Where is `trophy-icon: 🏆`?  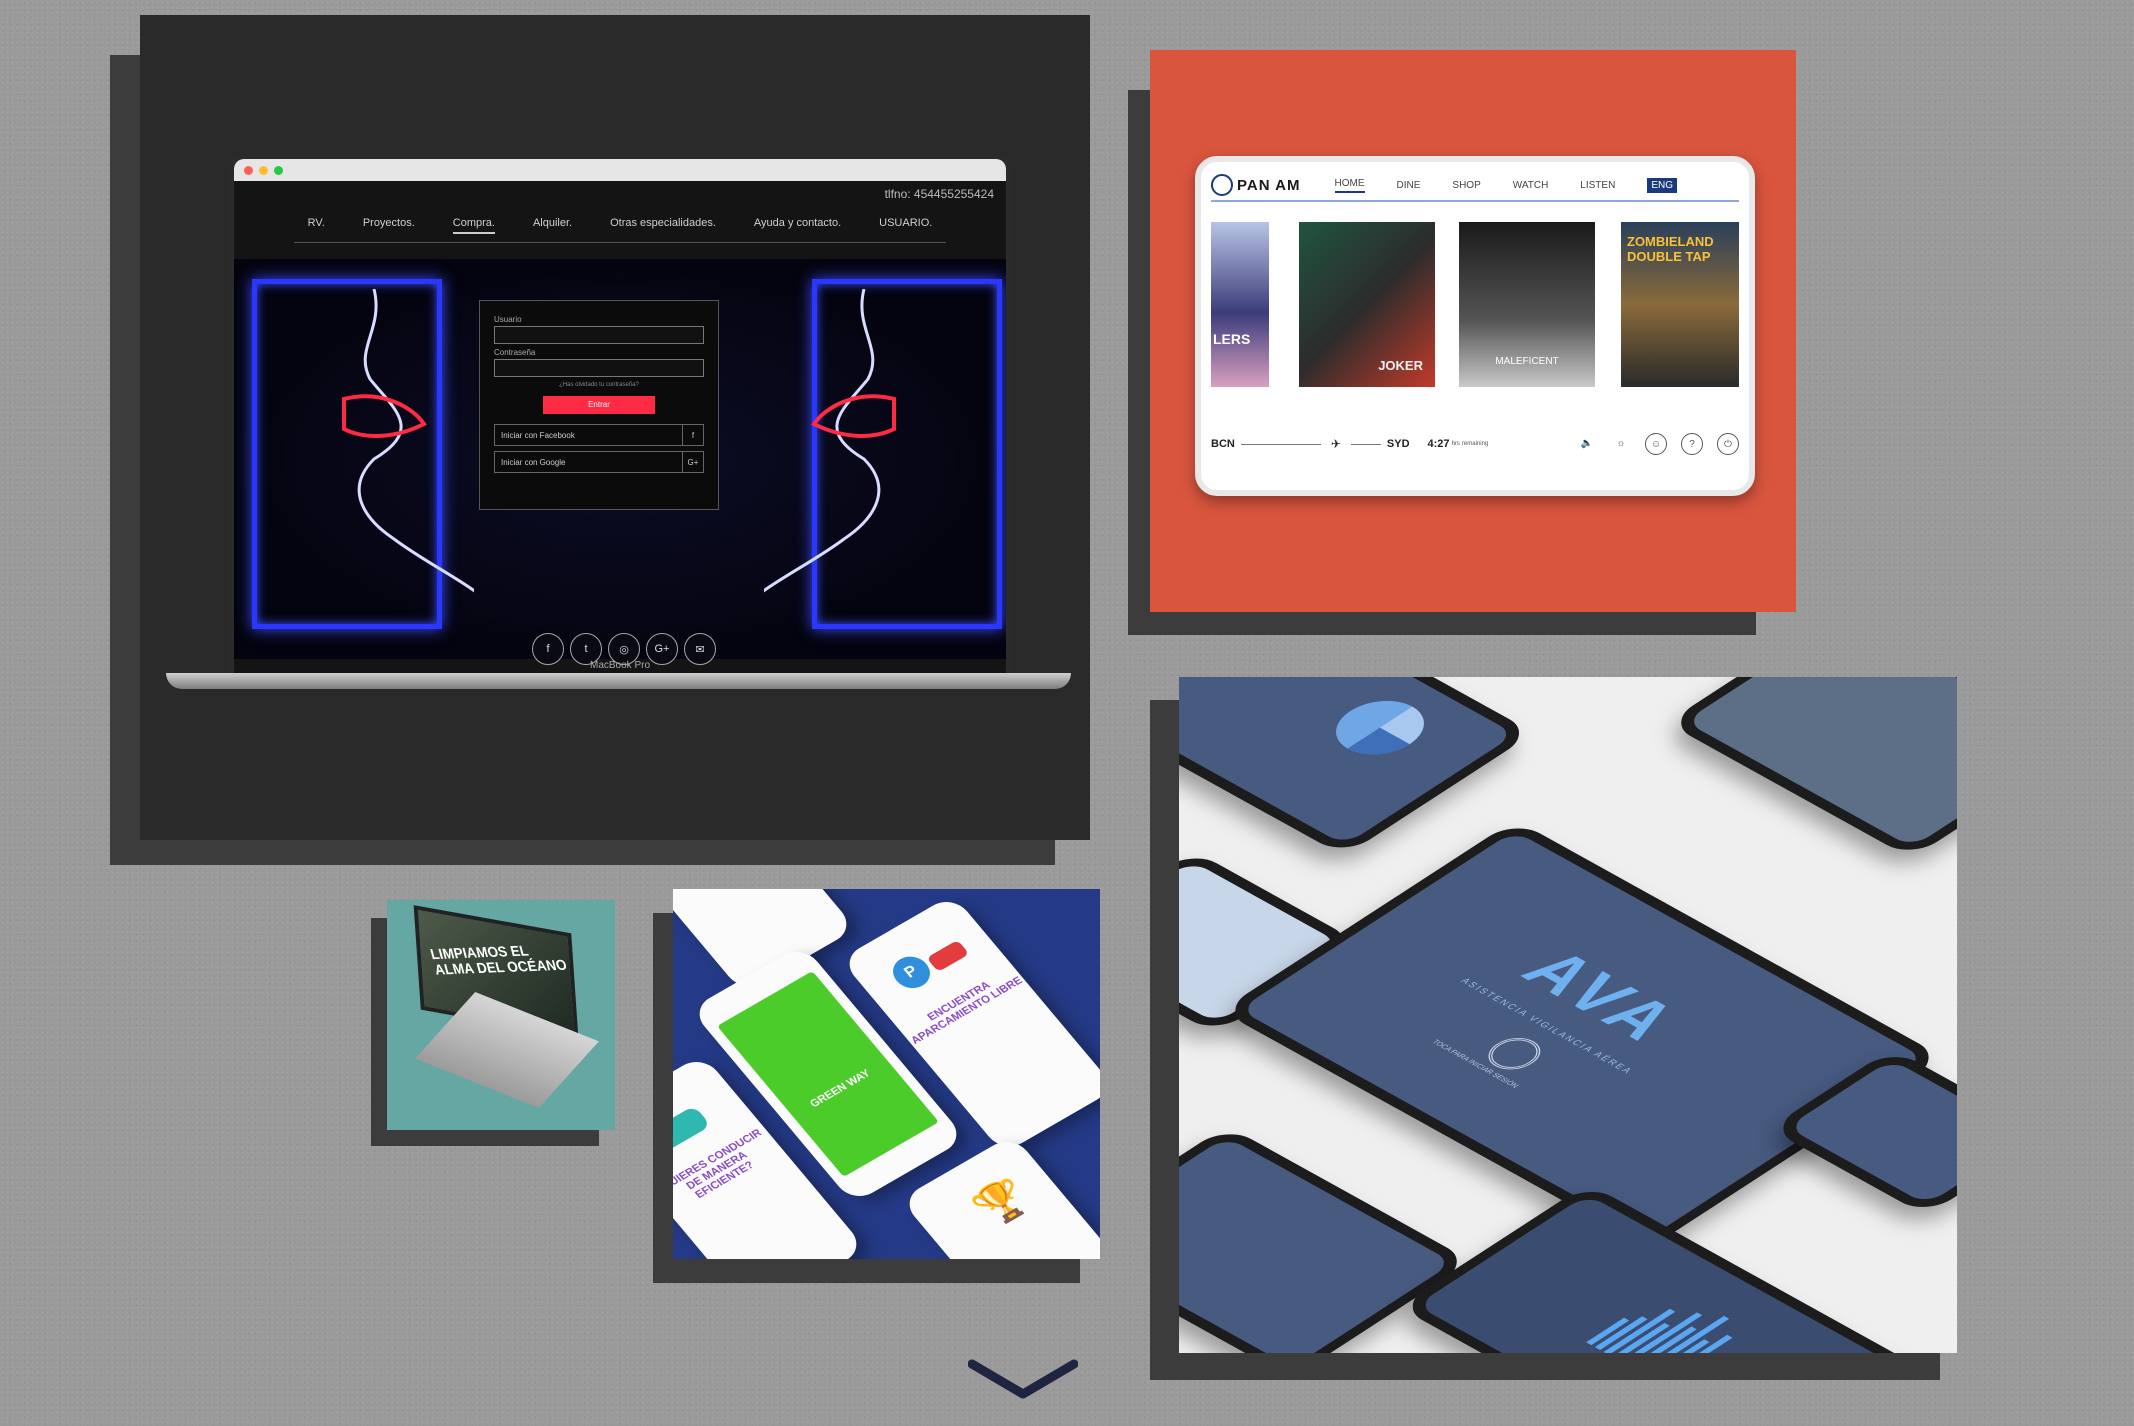
trophy-icon: 🏆 is located at coordinates (1002, 1203).